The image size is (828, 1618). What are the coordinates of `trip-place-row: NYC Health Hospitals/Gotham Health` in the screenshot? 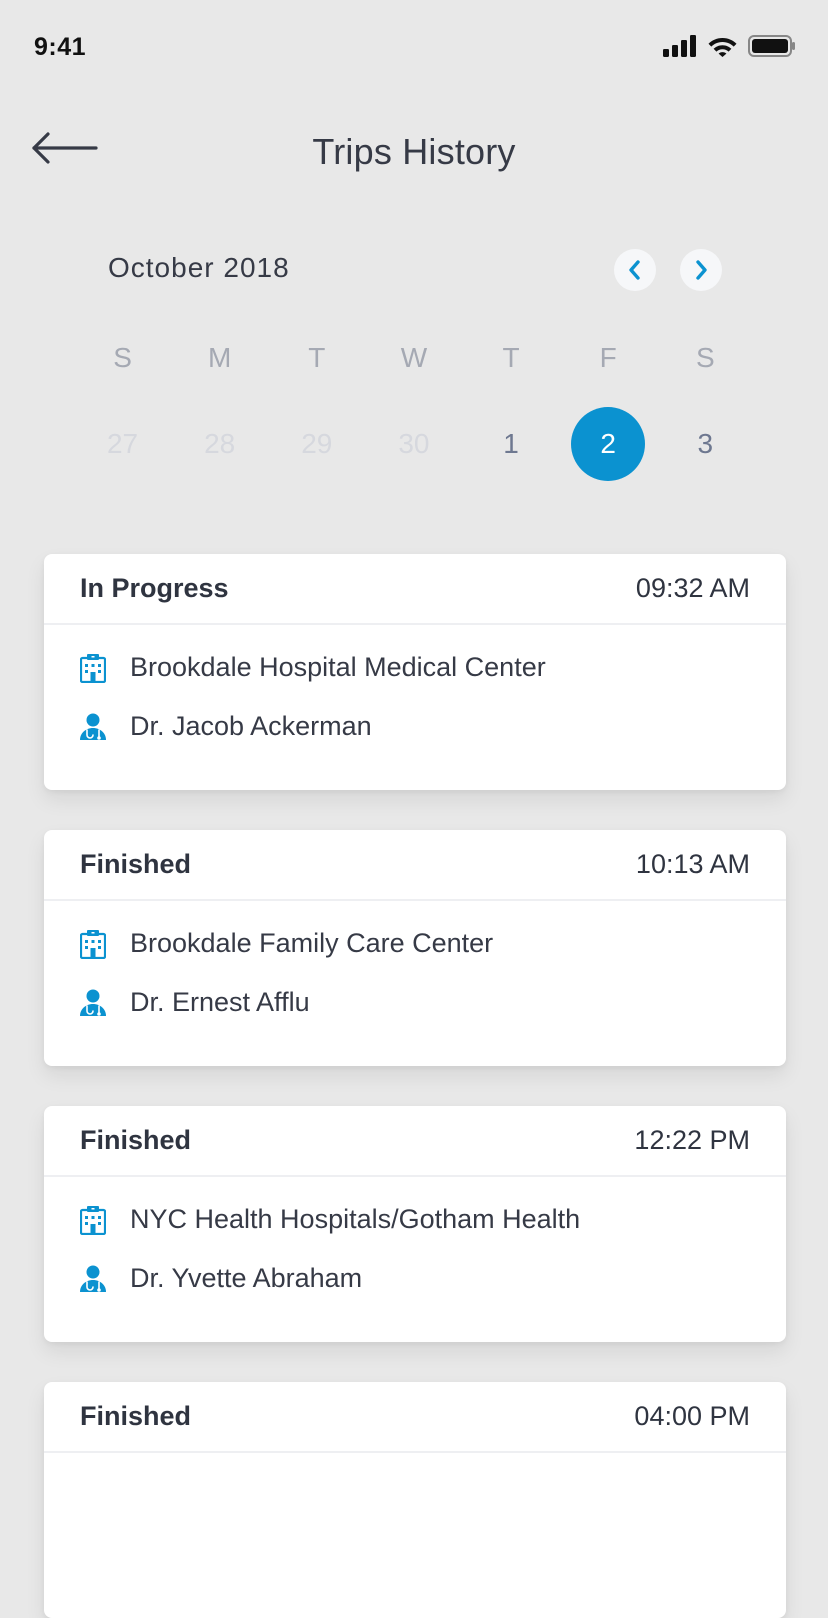 It's located at (329, 1219).